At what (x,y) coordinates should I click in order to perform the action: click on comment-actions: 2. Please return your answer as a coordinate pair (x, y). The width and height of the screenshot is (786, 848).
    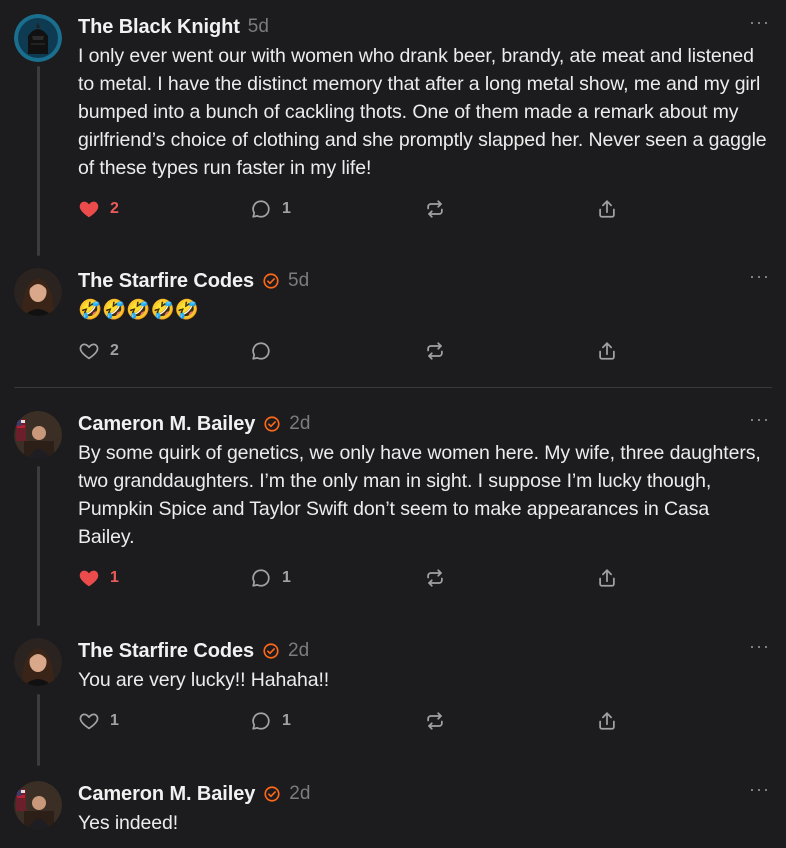
    Looking at the image, I should click on (358, 351).